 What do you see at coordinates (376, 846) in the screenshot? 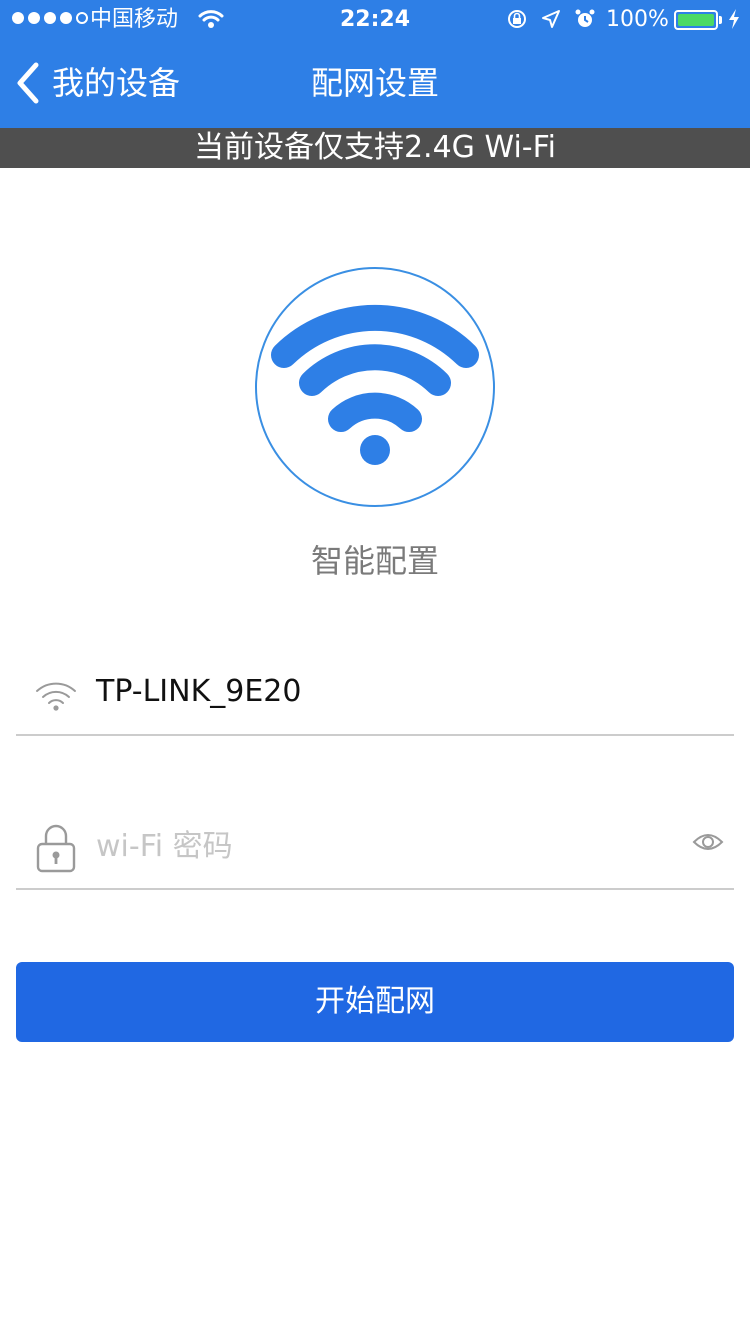
I see `password-input` at bounding box center [376, 846].